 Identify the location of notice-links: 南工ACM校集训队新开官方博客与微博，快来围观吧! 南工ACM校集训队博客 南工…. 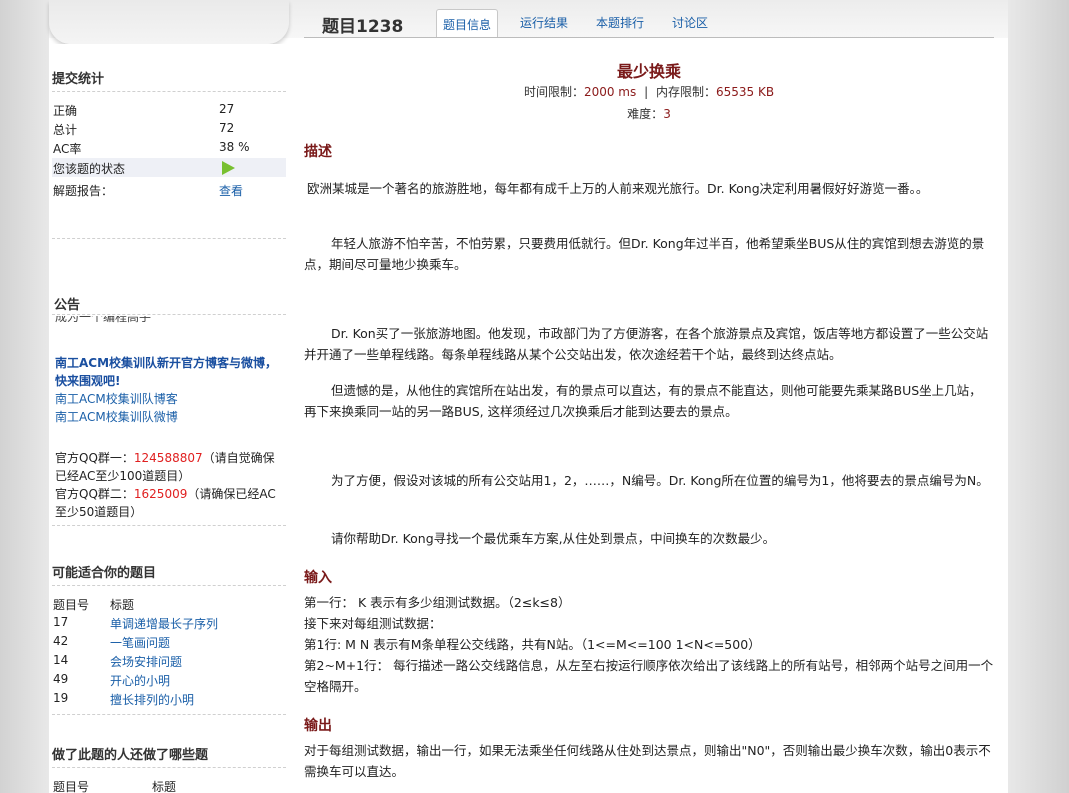
(169, 390).